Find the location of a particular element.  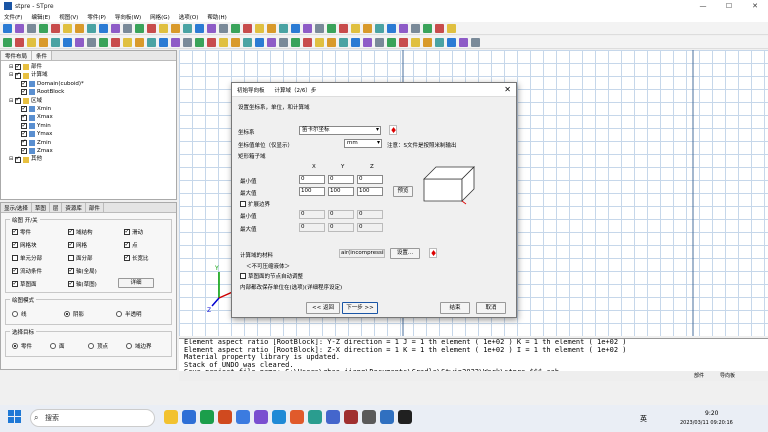

ext-max-y-input: 0 is located at coordinates (341, 227).